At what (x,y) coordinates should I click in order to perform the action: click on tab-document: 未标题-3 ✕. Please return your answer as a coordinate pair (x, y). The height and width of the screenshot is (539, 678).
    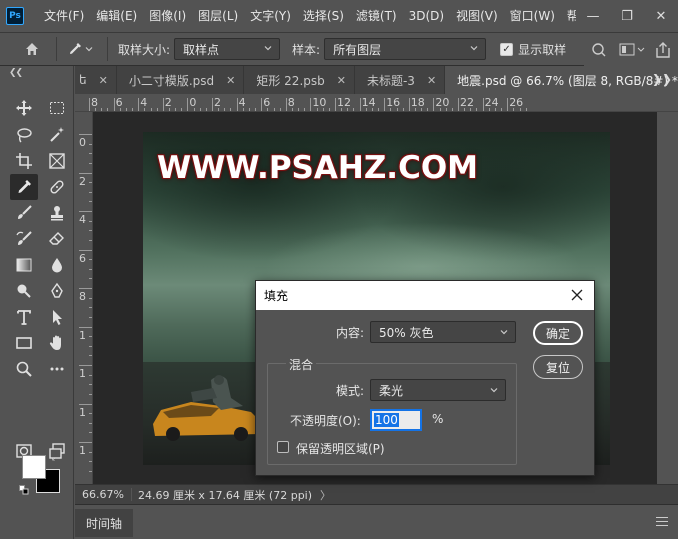
    Looking at the image, I should click on (400, 80).